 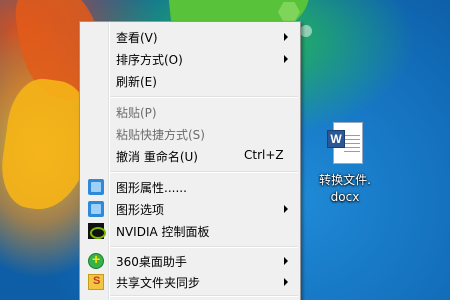 I want to click on nvidia-icon, so click(x=97, y=231).